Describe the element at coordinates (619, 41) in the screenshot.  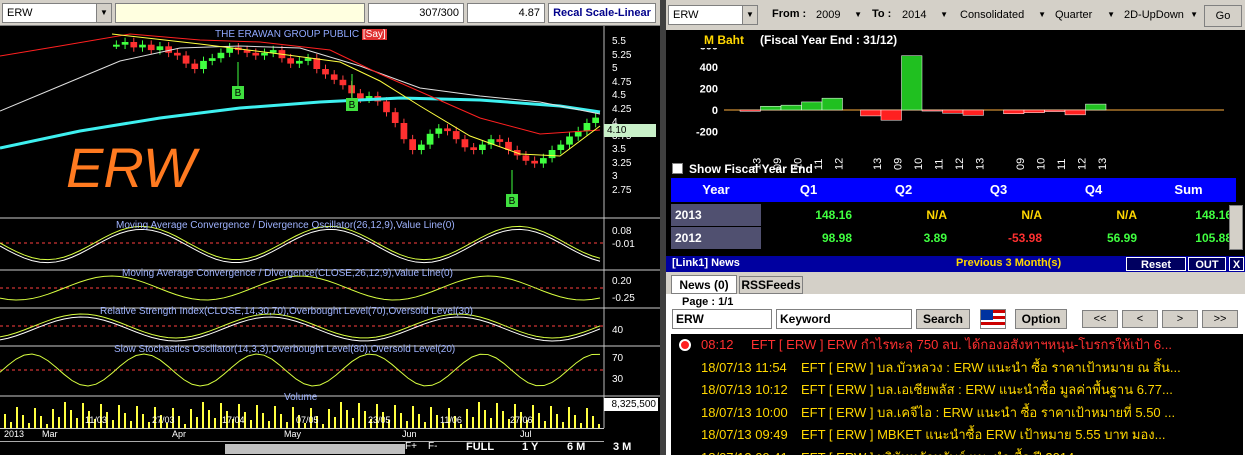
I see `price-tick: 5.5` at that location.